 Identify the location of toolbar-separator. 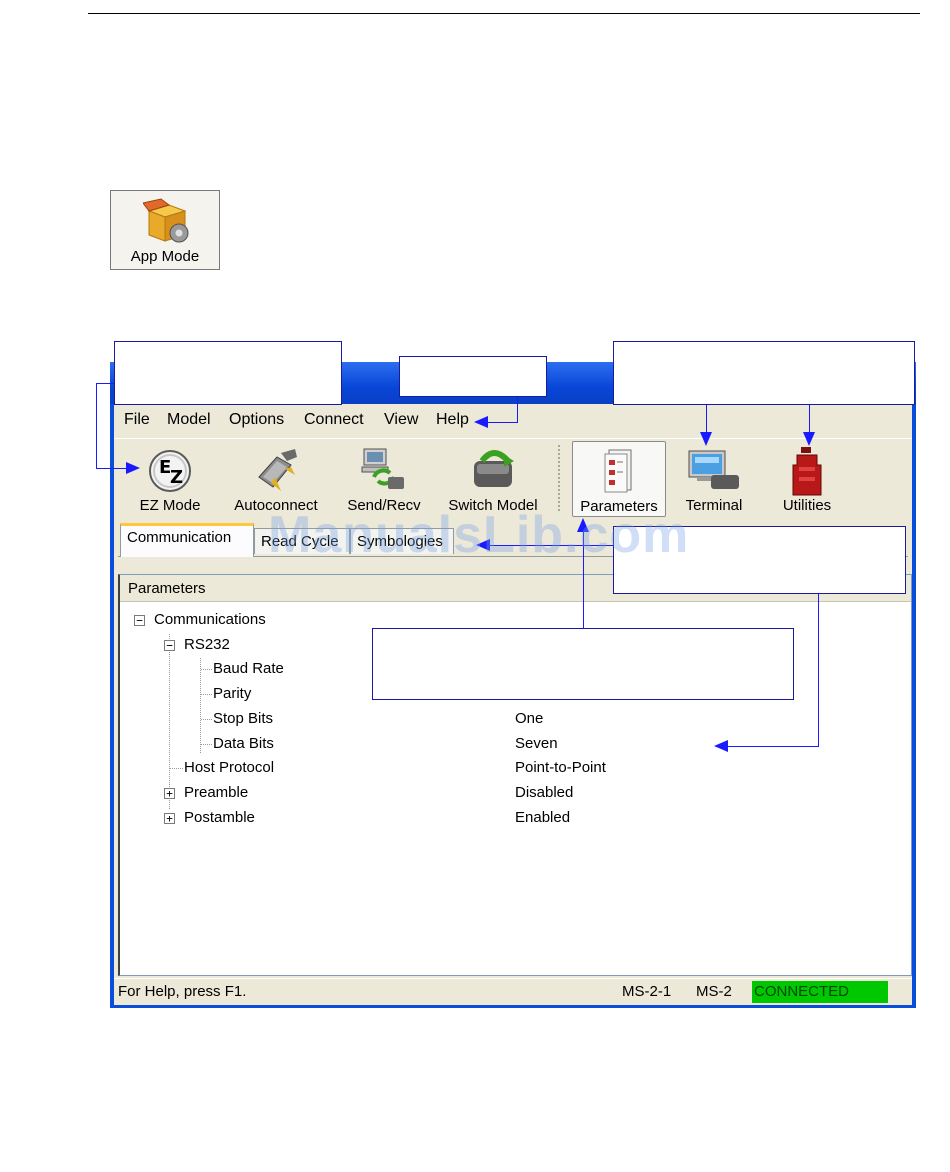
(559, 478).